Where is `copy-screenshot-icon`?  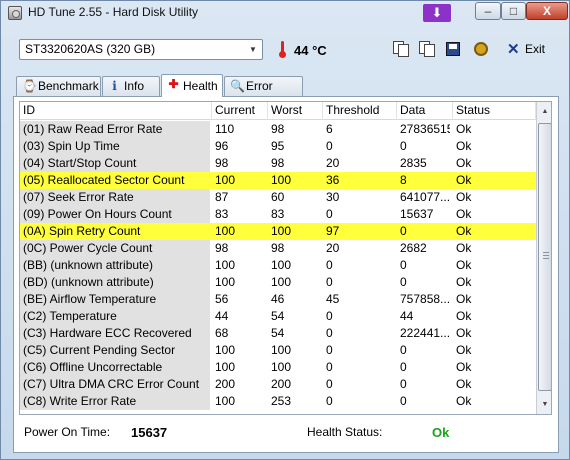
copy-screenshot-icon is located at coordinates (427, 49).